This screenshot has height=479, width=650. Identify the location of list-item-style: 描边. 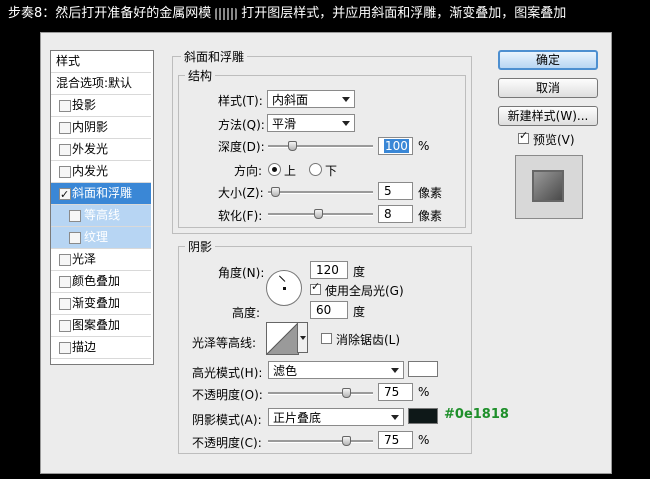
(101, 348).